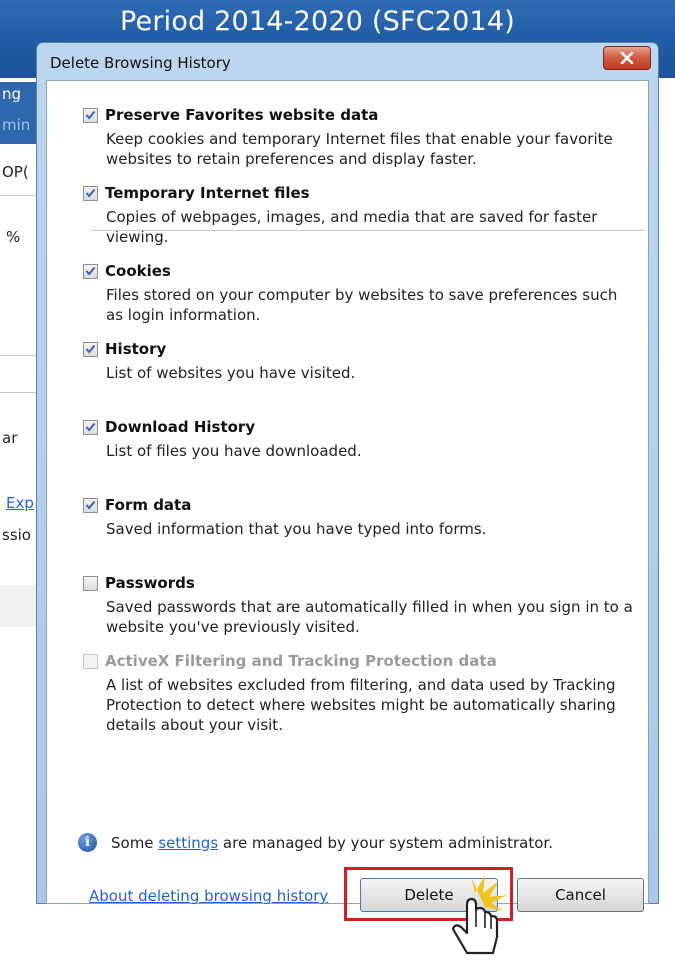 Image resolution: width=675 pixels, height=961 pixels. What do you see at coordinates (13, 237) in the screenshot?
I see `app-field-fragment: %` at bounding box center [13, 237].